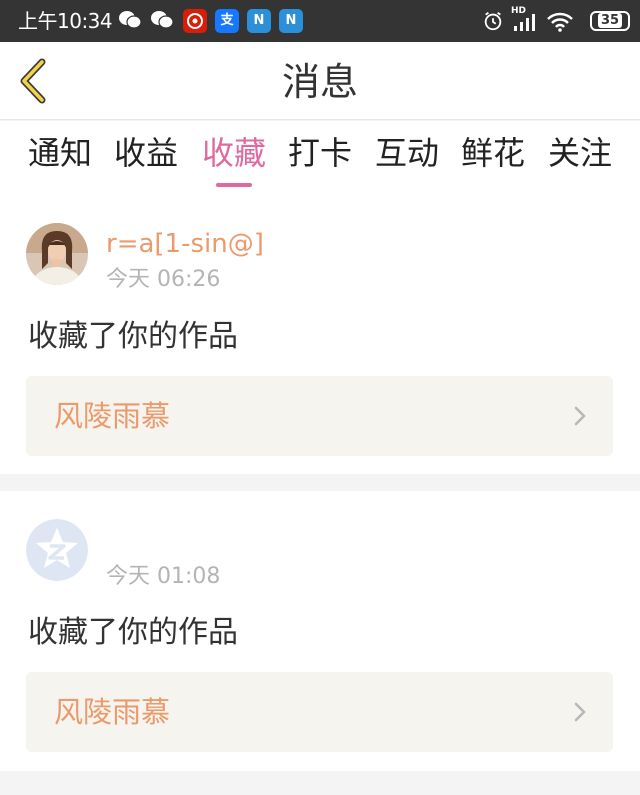 The width and height of the screenshot is (640, 795). I want to click on status-bar: 上午10:34 支 N N HD 35, so click(320, 21).